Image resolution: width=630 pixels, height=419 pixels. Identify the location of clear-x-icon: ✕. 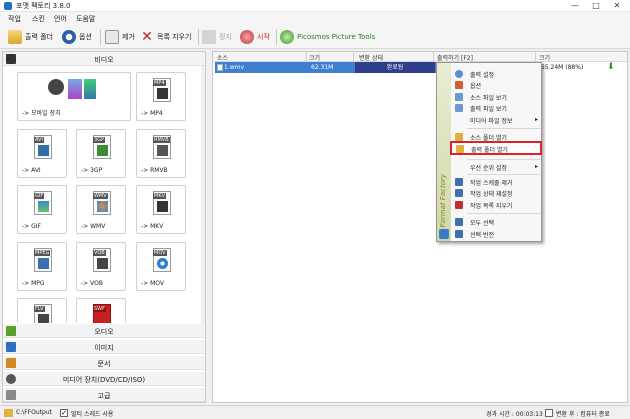
(147, 37).